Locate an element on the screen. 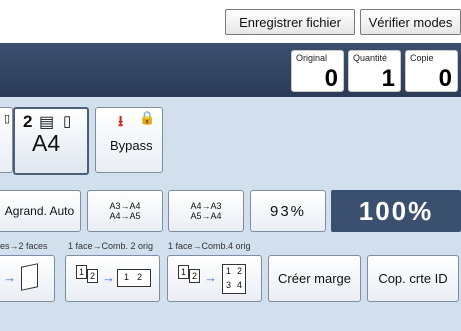  caption-combine-2: 1 face→Comb. 2 orig is located at coordinates (111, 246).